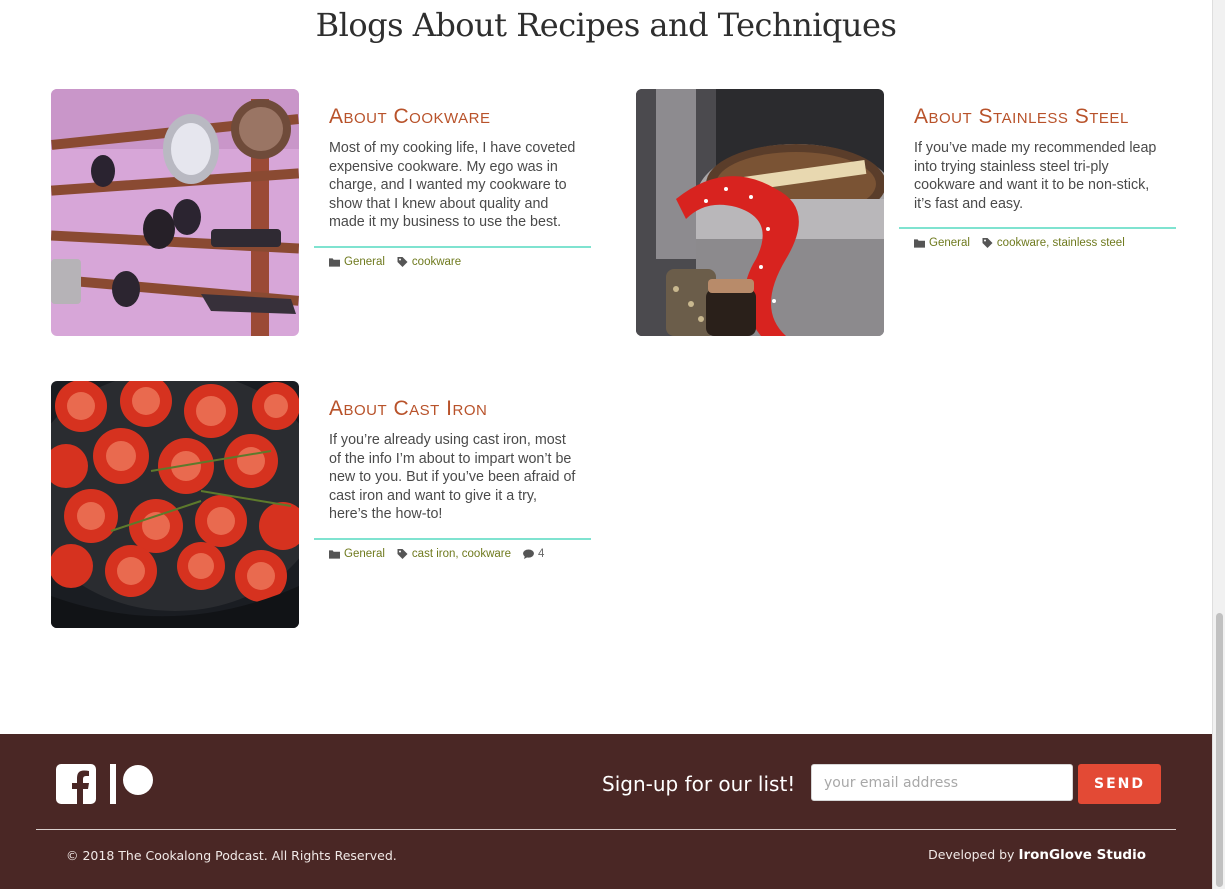 Image resolution: width=1225 pixels, height=889 pixels. I want to click on social-links, so click(105, 784).